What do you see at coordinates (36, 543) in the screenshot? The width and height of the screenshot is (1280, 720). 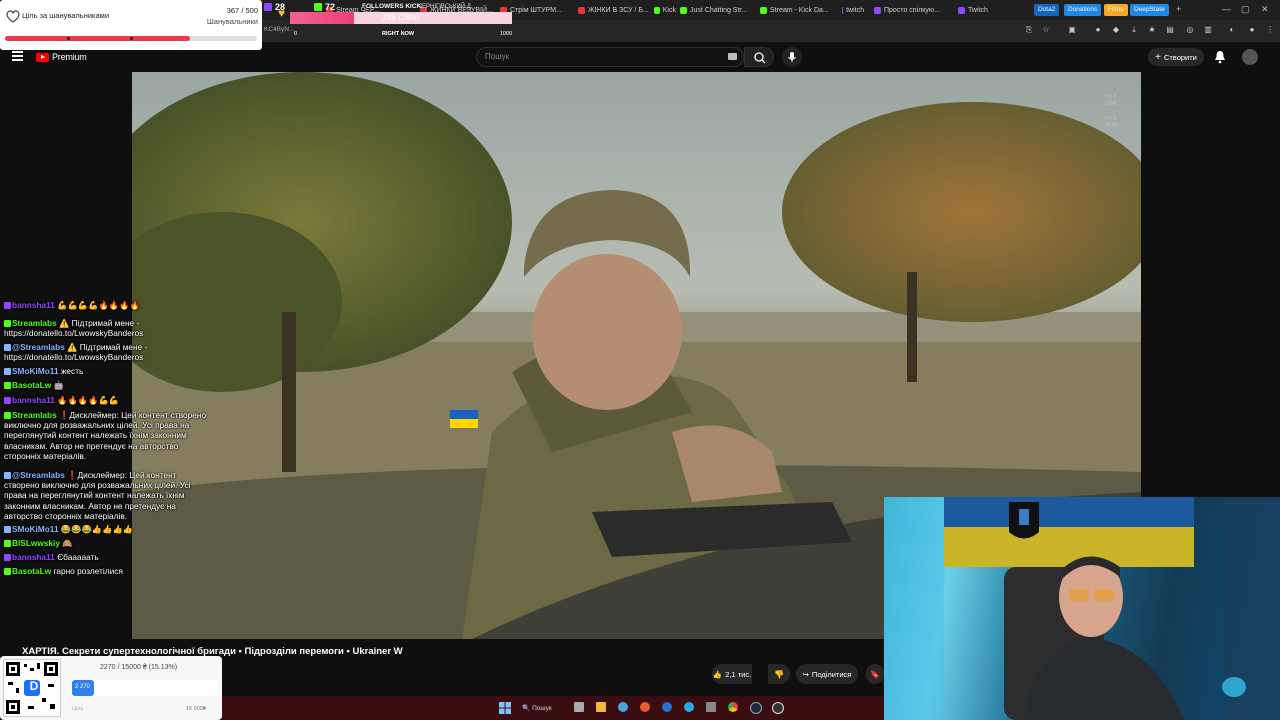 I see `chat-username: BISLwwskiy` at bounding box center [36, 543].